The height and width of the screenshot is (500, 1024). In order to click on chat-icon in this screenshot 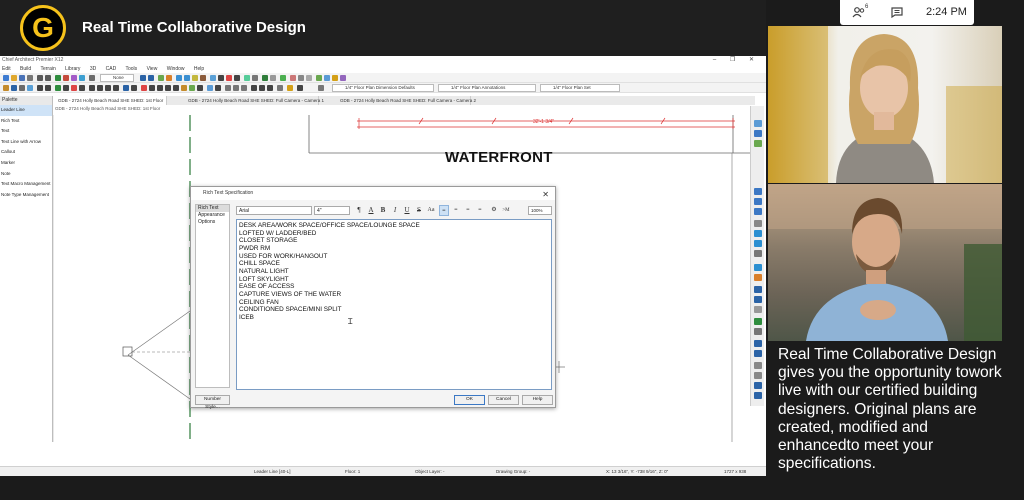, I will do `click(897, 12)`.